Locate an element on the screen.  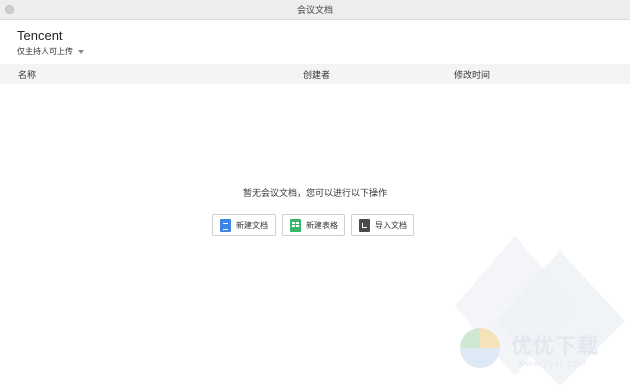
empty-state-actions: 新建文档 新建表格 导入文档 is located at coordinates (313, 225).